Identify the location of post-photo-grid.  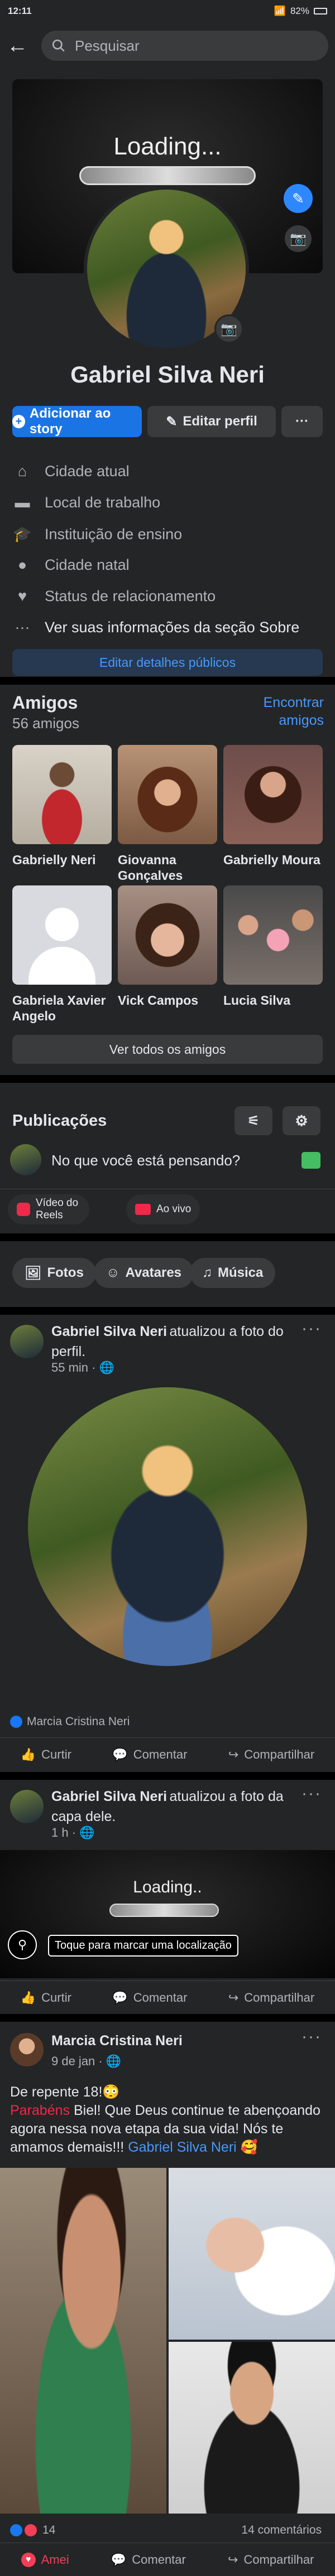
(167, 2341).